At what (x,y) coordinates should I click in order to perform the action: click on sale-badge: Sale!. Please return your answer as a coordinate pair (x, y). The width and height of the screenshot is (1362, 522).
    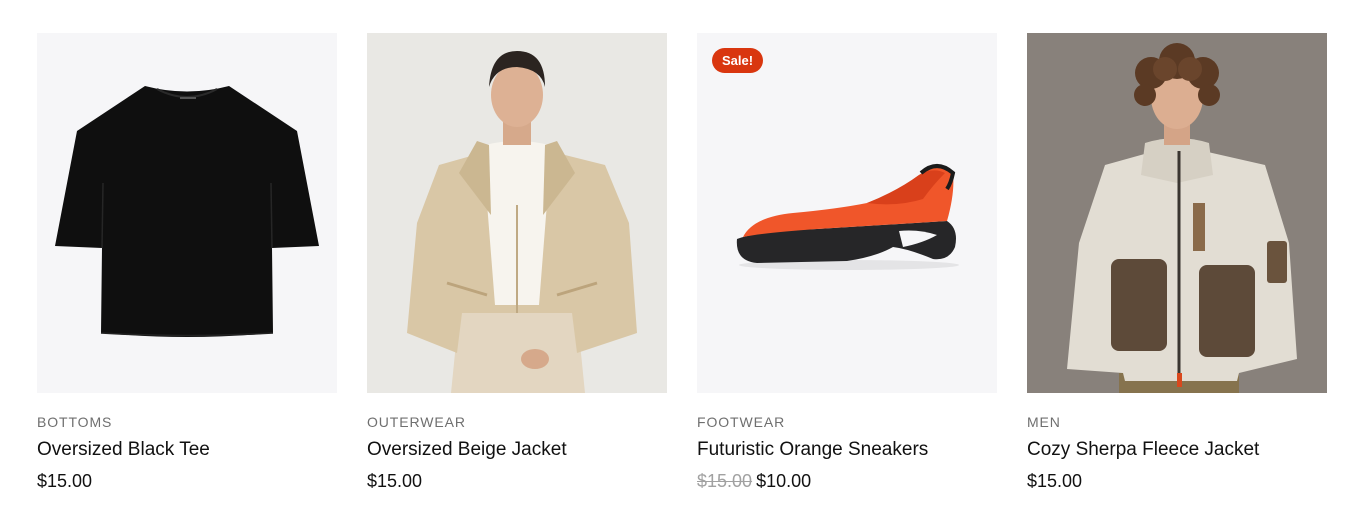
    Looking at the image, I should click on (738, 60).